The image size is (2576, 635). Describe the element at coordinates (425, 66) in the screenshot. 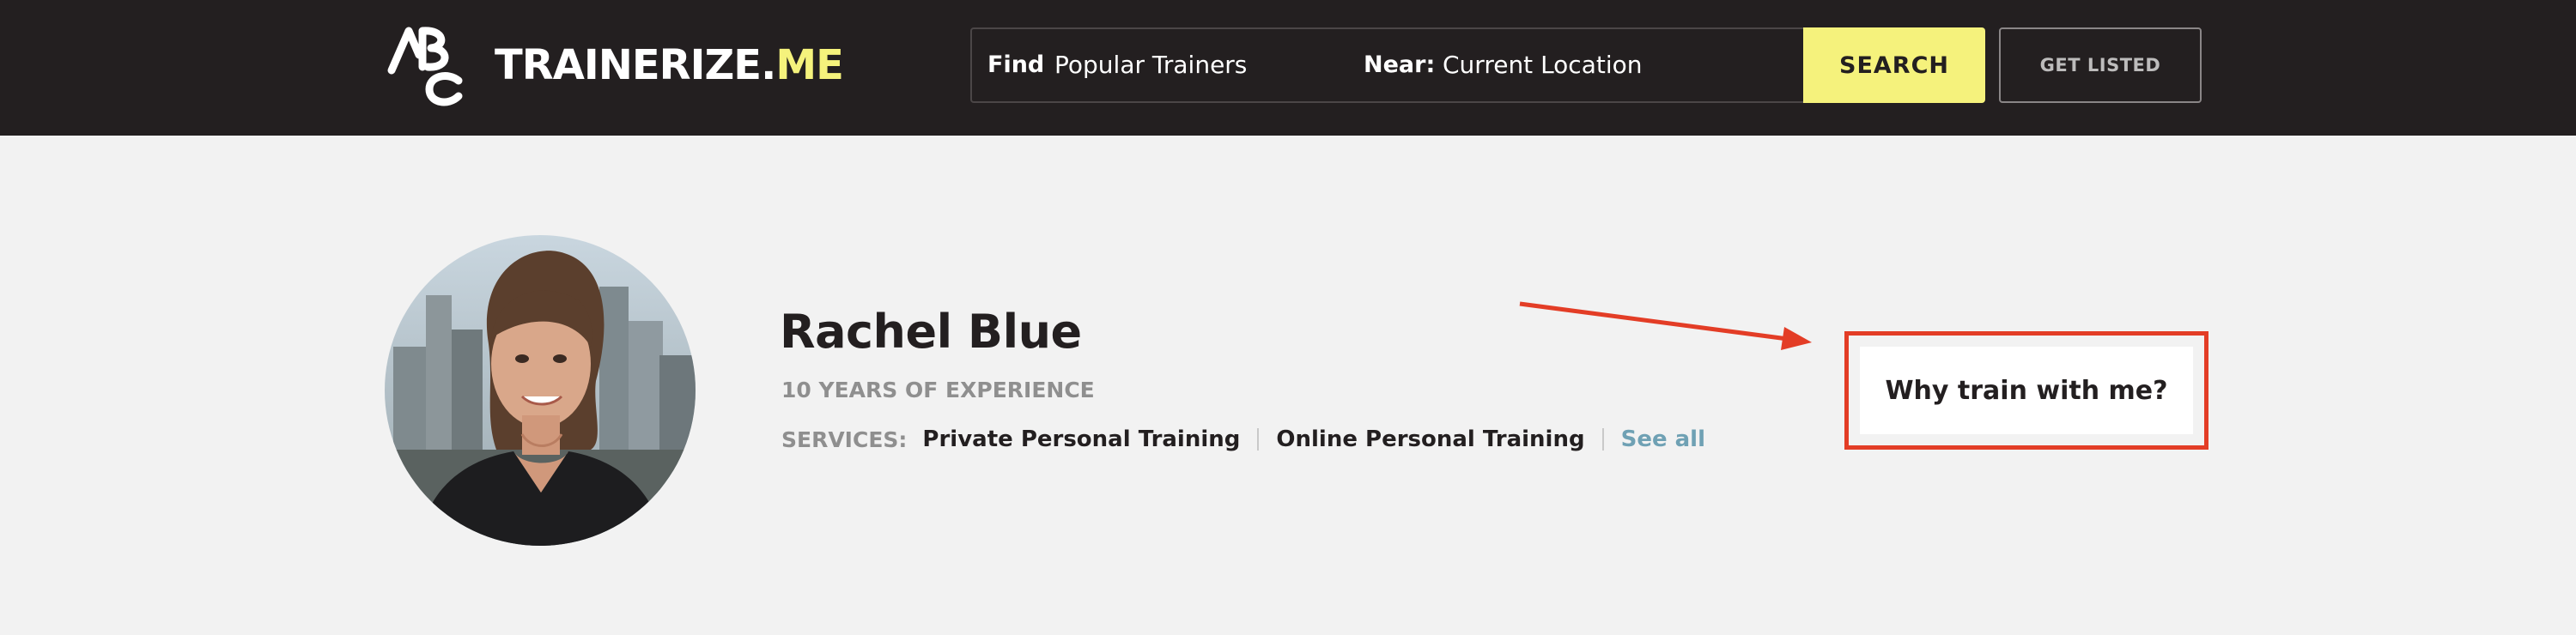

I see `abc-logo-icon` at that location.